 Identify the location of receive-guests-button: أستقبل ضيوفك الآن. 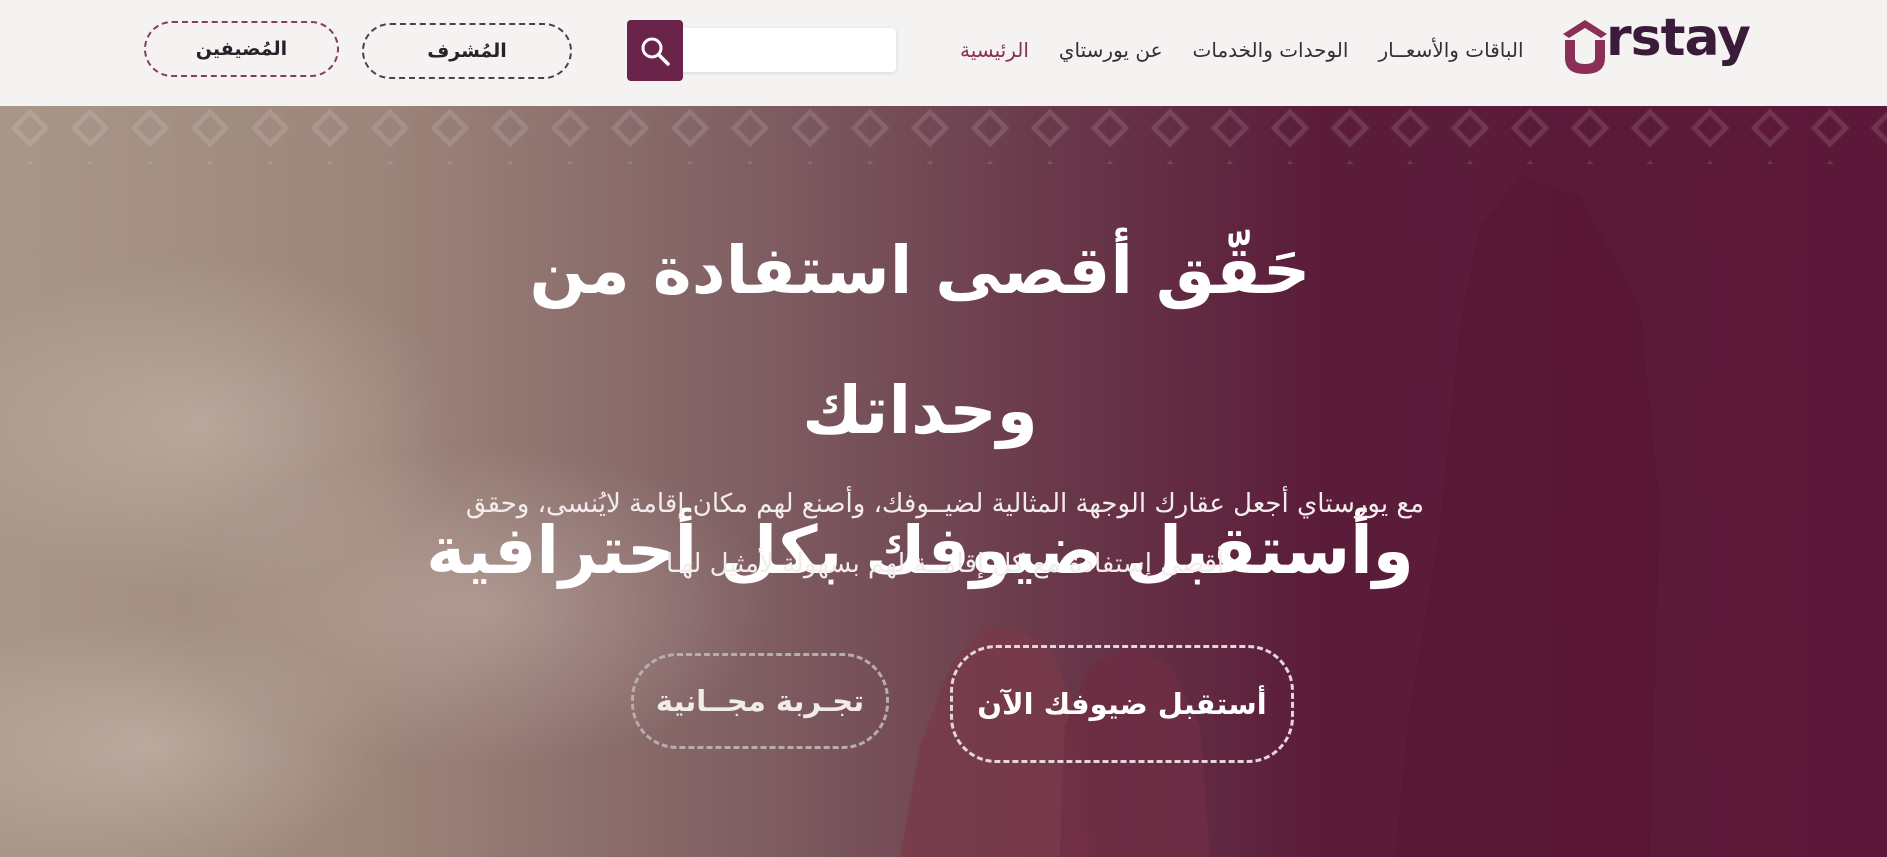
(1122, 704).